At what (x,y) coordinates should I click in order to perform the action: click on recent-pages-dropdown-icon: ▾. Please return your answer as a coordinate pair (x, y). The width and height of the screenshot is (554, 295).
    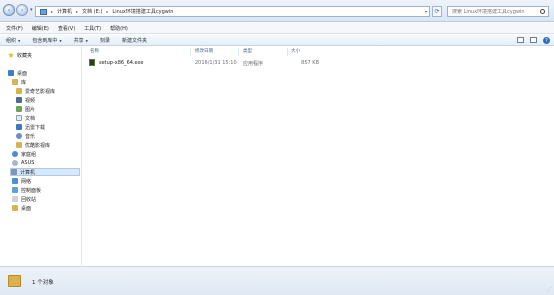
    Looking at the image, I should click on (31, 10).